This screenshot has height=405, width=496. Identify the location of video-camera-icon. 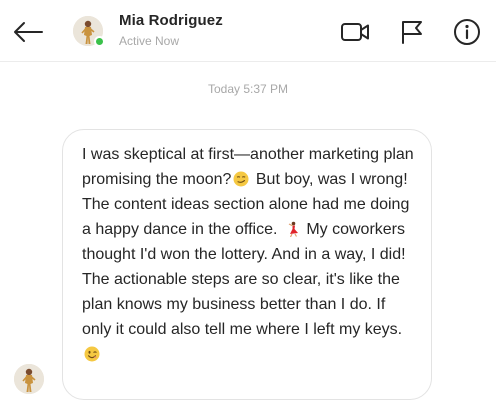
(355, 32).